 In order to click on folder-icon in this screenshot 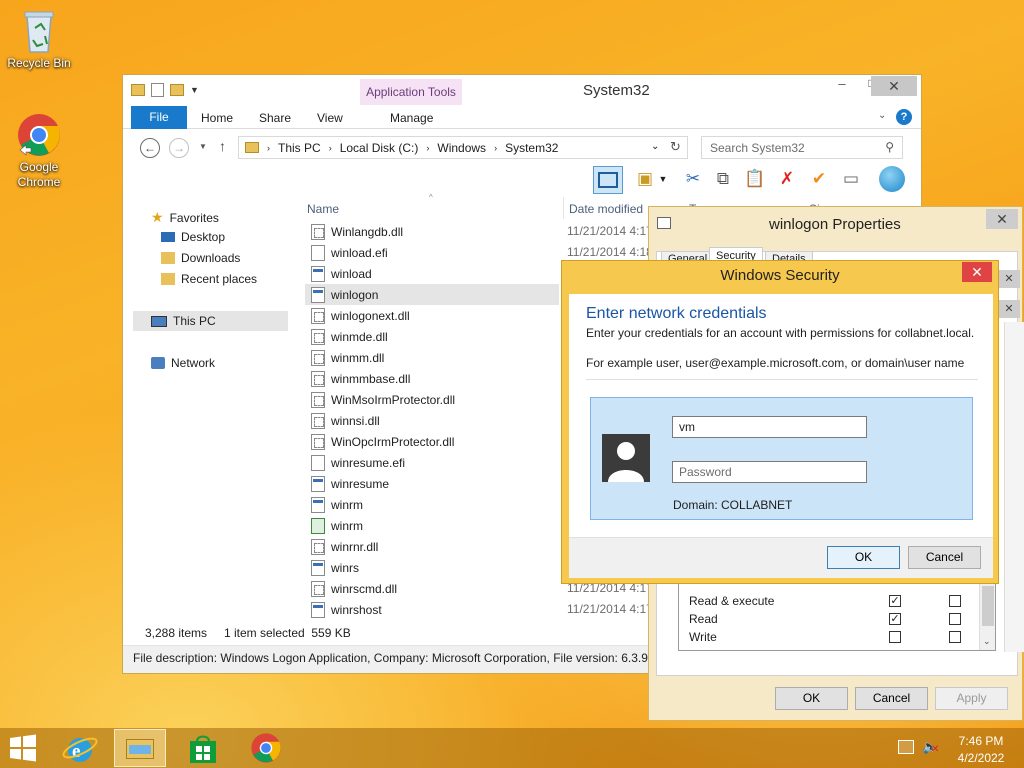, I will do `click(138, 90)`.